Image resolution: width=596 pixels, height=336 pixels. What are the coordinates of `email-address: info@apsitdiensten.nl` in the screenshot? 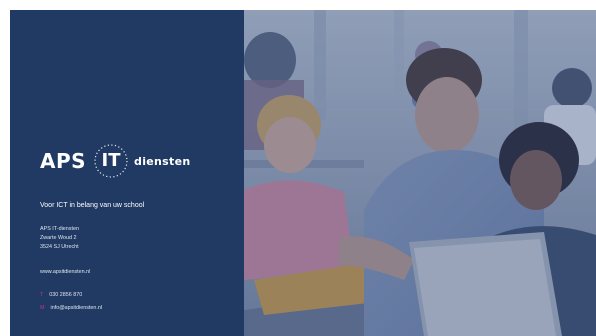 It's located at (77, 308).